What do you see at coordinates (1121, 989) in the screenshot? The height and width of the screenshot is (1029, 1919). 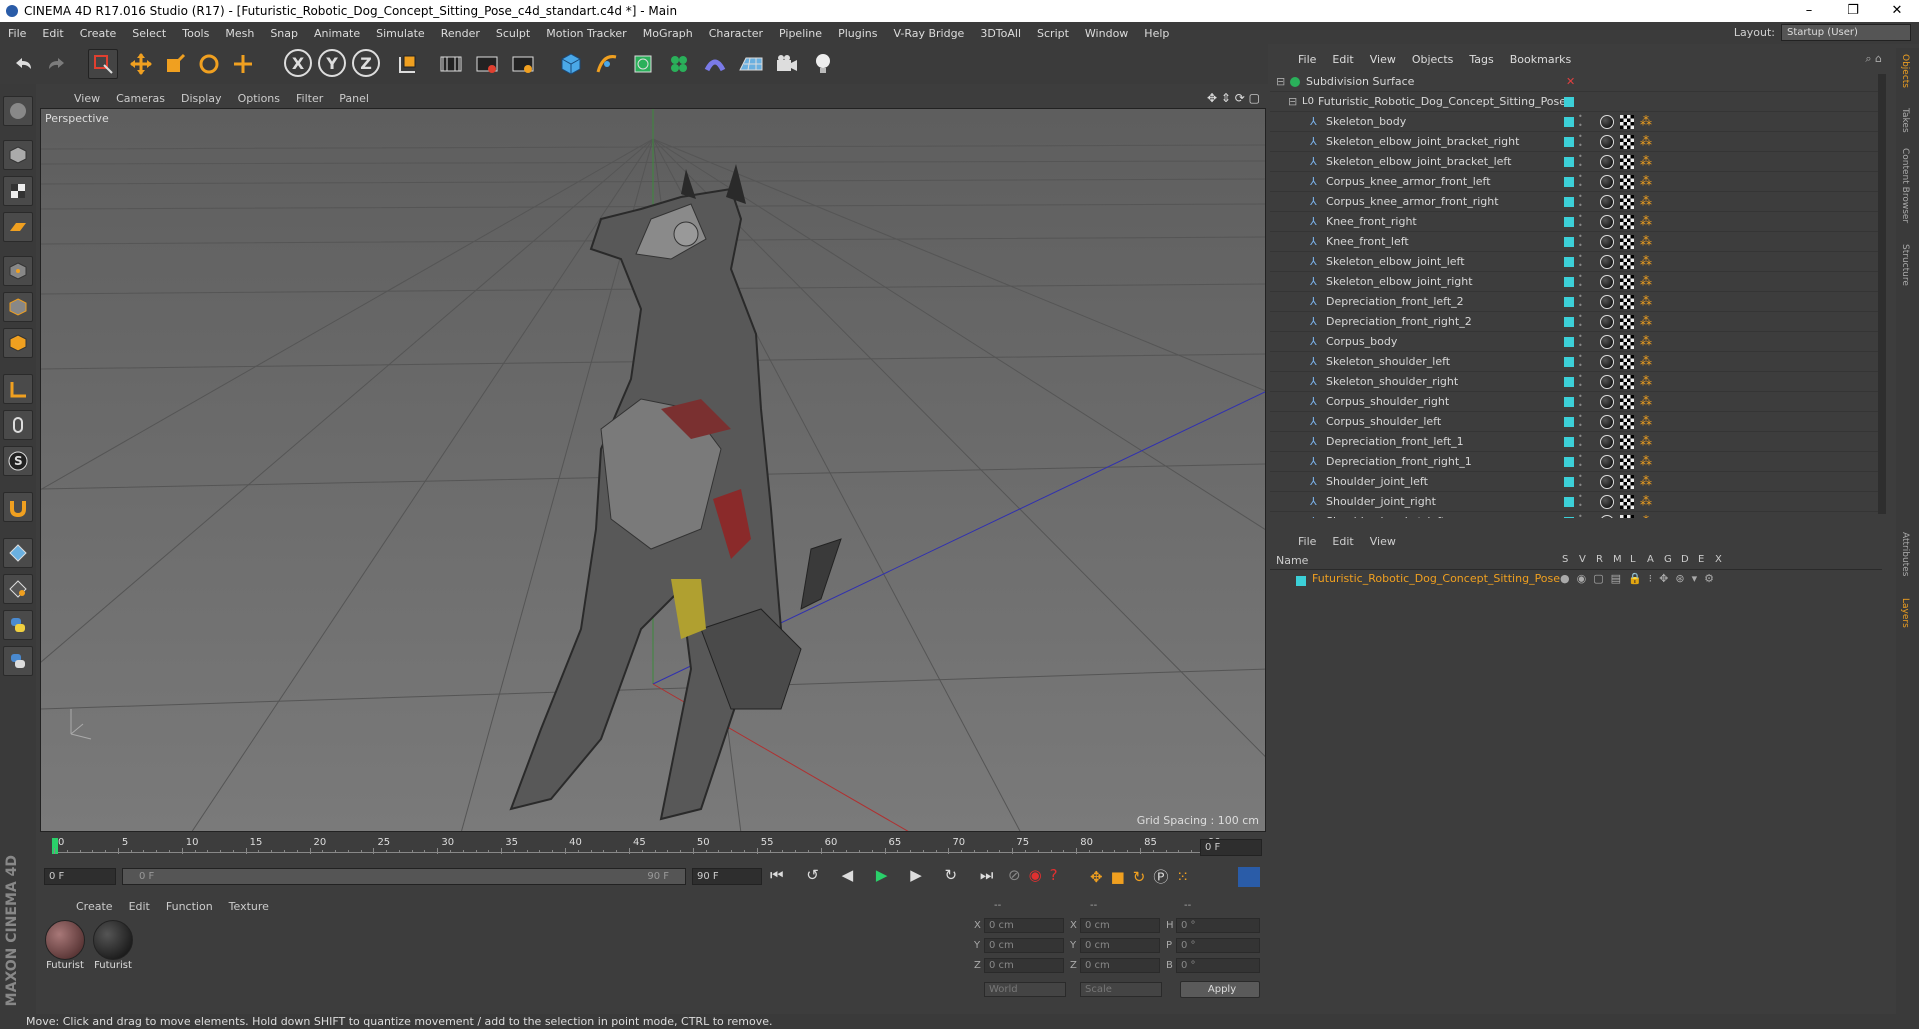 I see `coord-scale-select: Scale` at bounding box center [1121, 989].